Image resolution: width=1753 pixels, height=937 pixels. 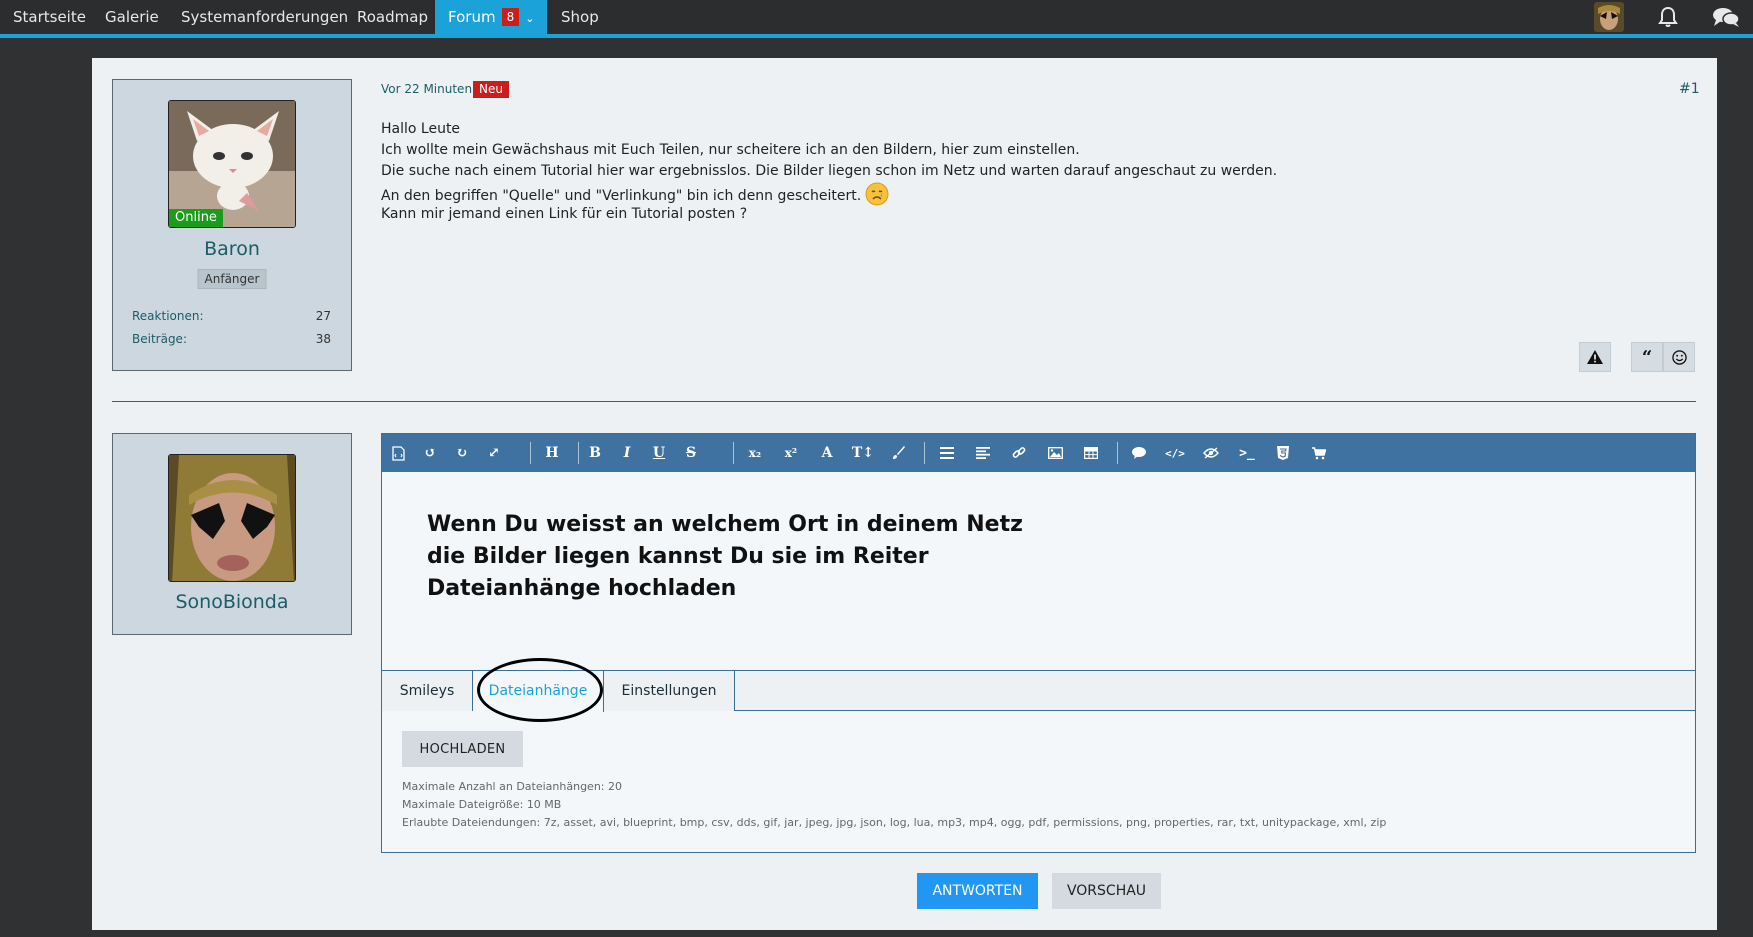 I want to click on reply-author-name: SonoBionda, so click(x=232, y=602).